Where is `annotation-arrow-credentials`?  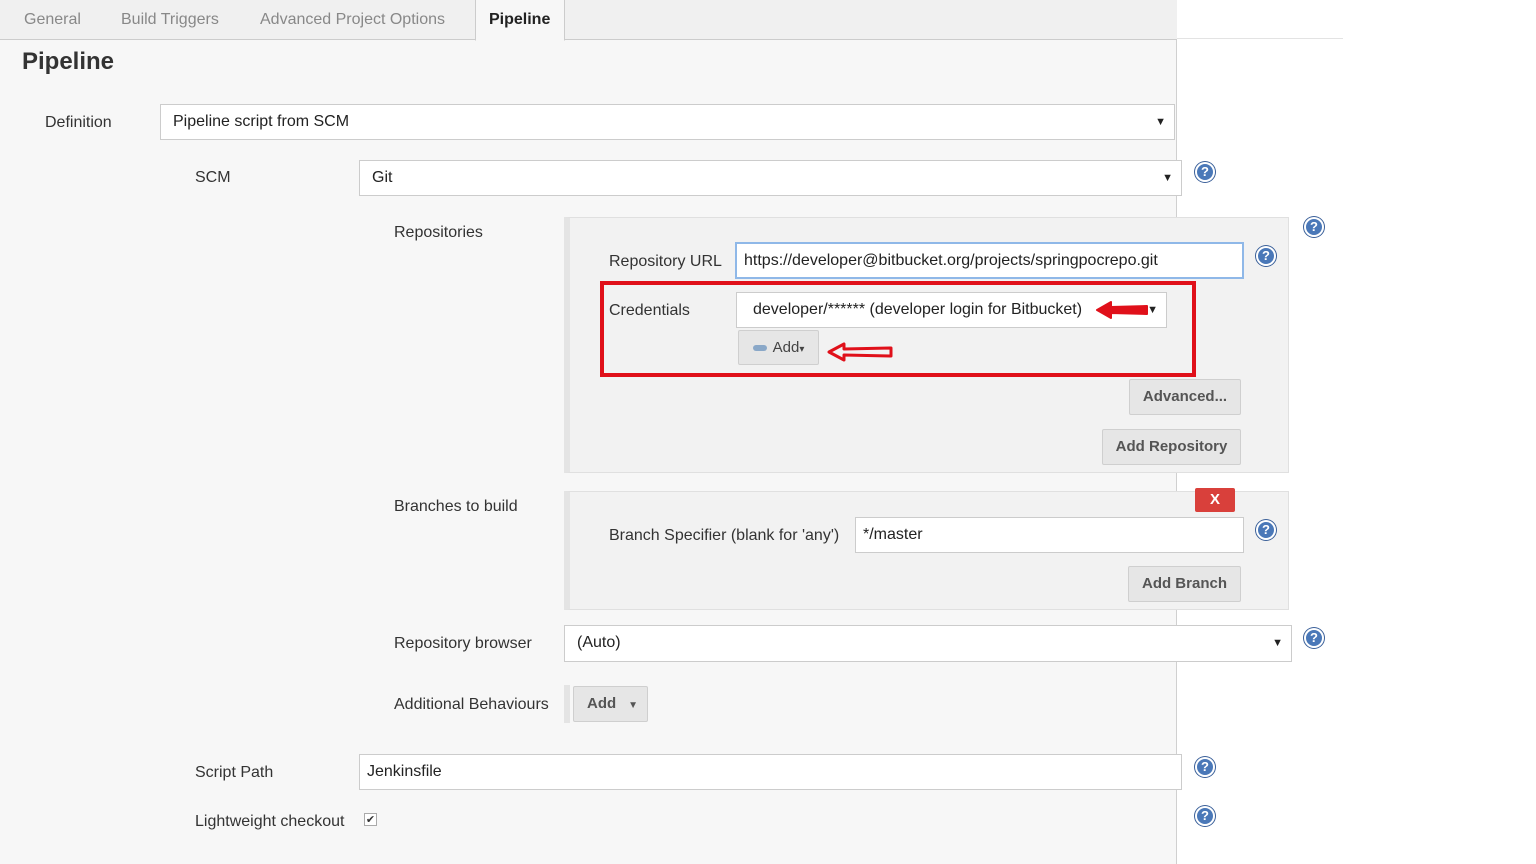 annotation-arrow-credentials is located at coordinates (1122, 310).